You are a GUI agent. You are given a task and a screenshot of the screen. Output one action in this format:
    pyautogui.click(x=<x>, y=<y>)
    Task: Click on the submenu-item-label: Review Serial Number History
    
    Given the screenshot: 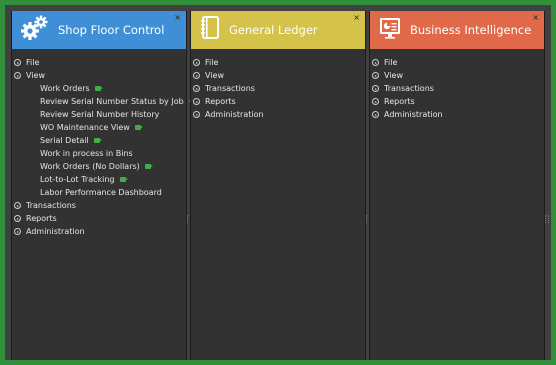 What is the action you would take?
    pyautogui.click(x=100, y=114)
    